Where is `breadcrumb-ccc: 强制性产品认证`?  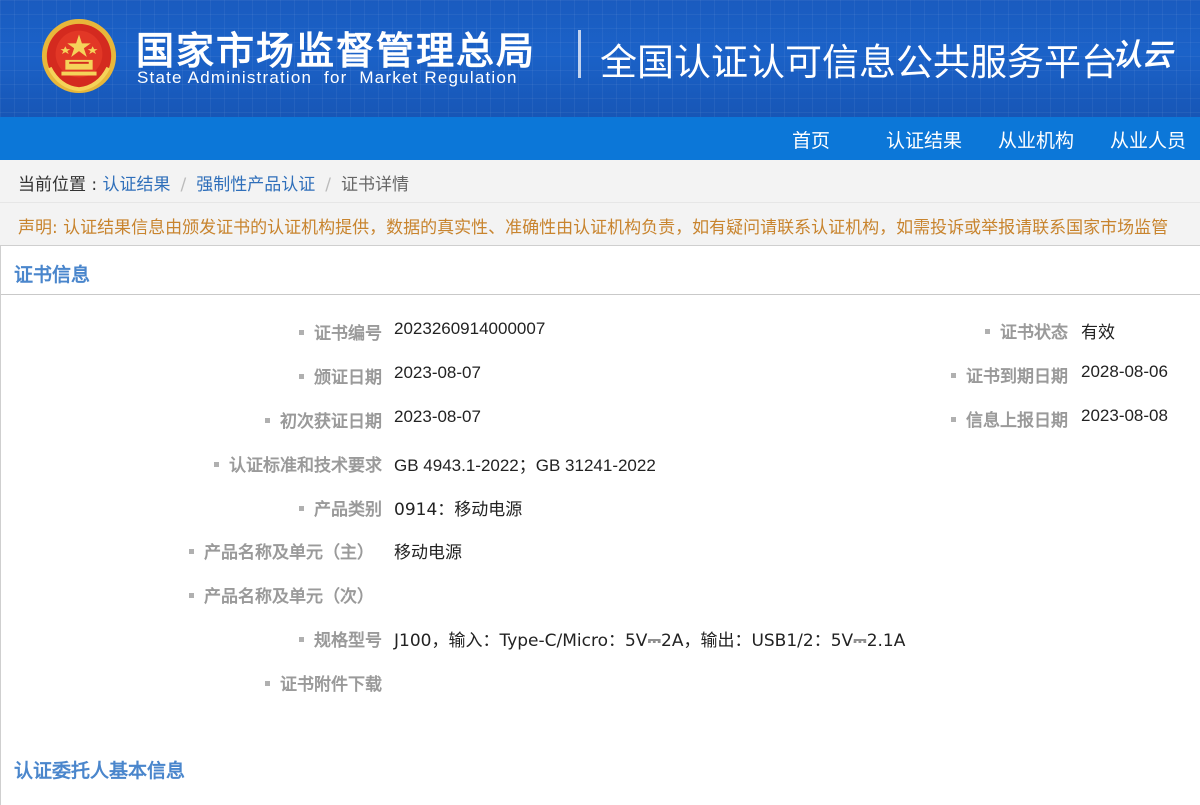
breadcrumb-ccc: 强制性产品认证 is located at coordinates (255, 185).